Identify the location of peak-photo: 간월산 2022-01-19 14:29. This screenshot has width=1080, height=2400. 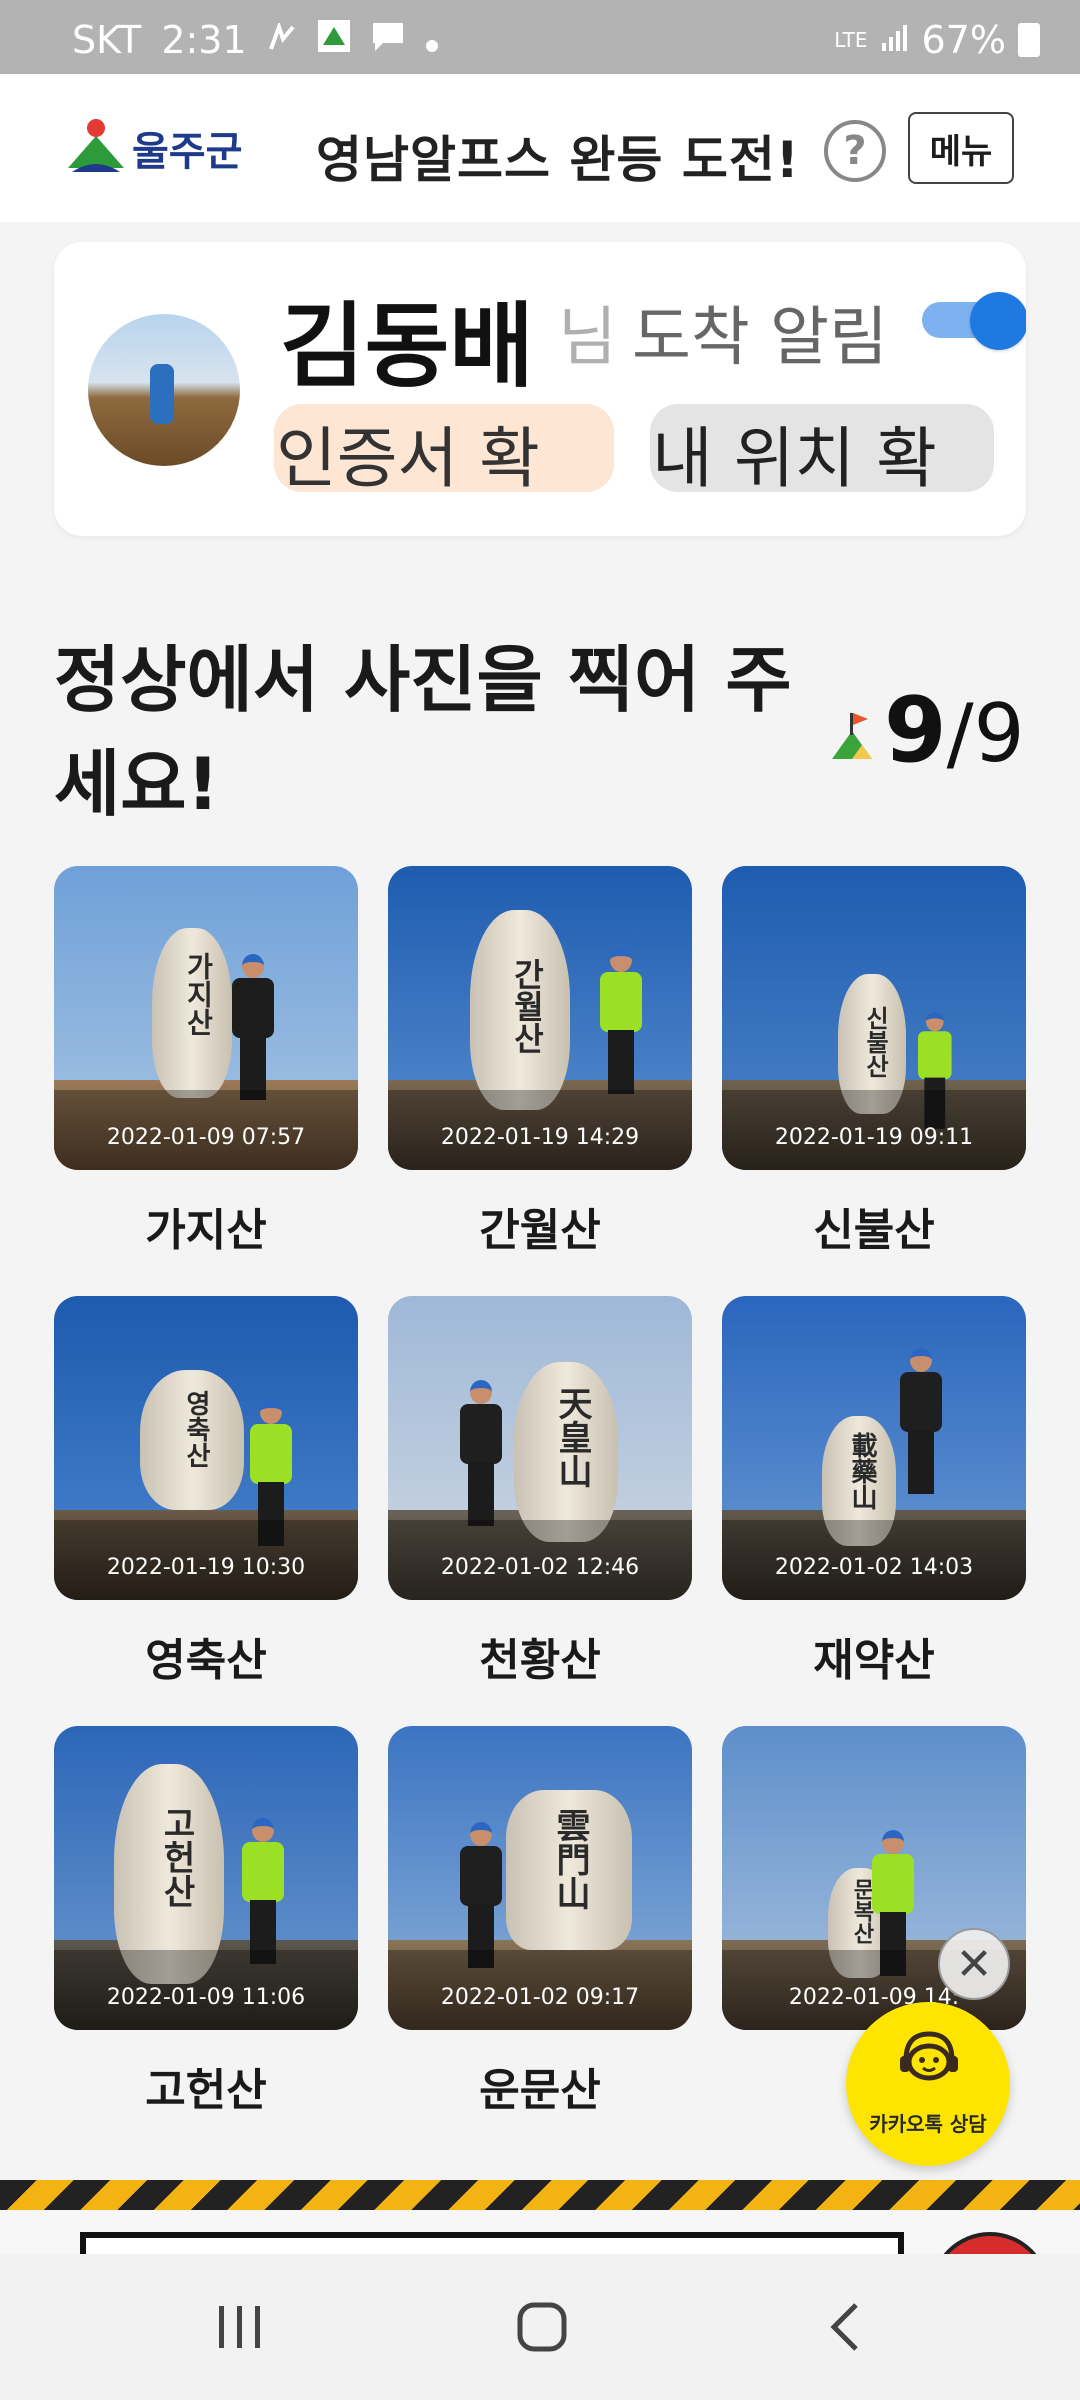
(540, 1018).